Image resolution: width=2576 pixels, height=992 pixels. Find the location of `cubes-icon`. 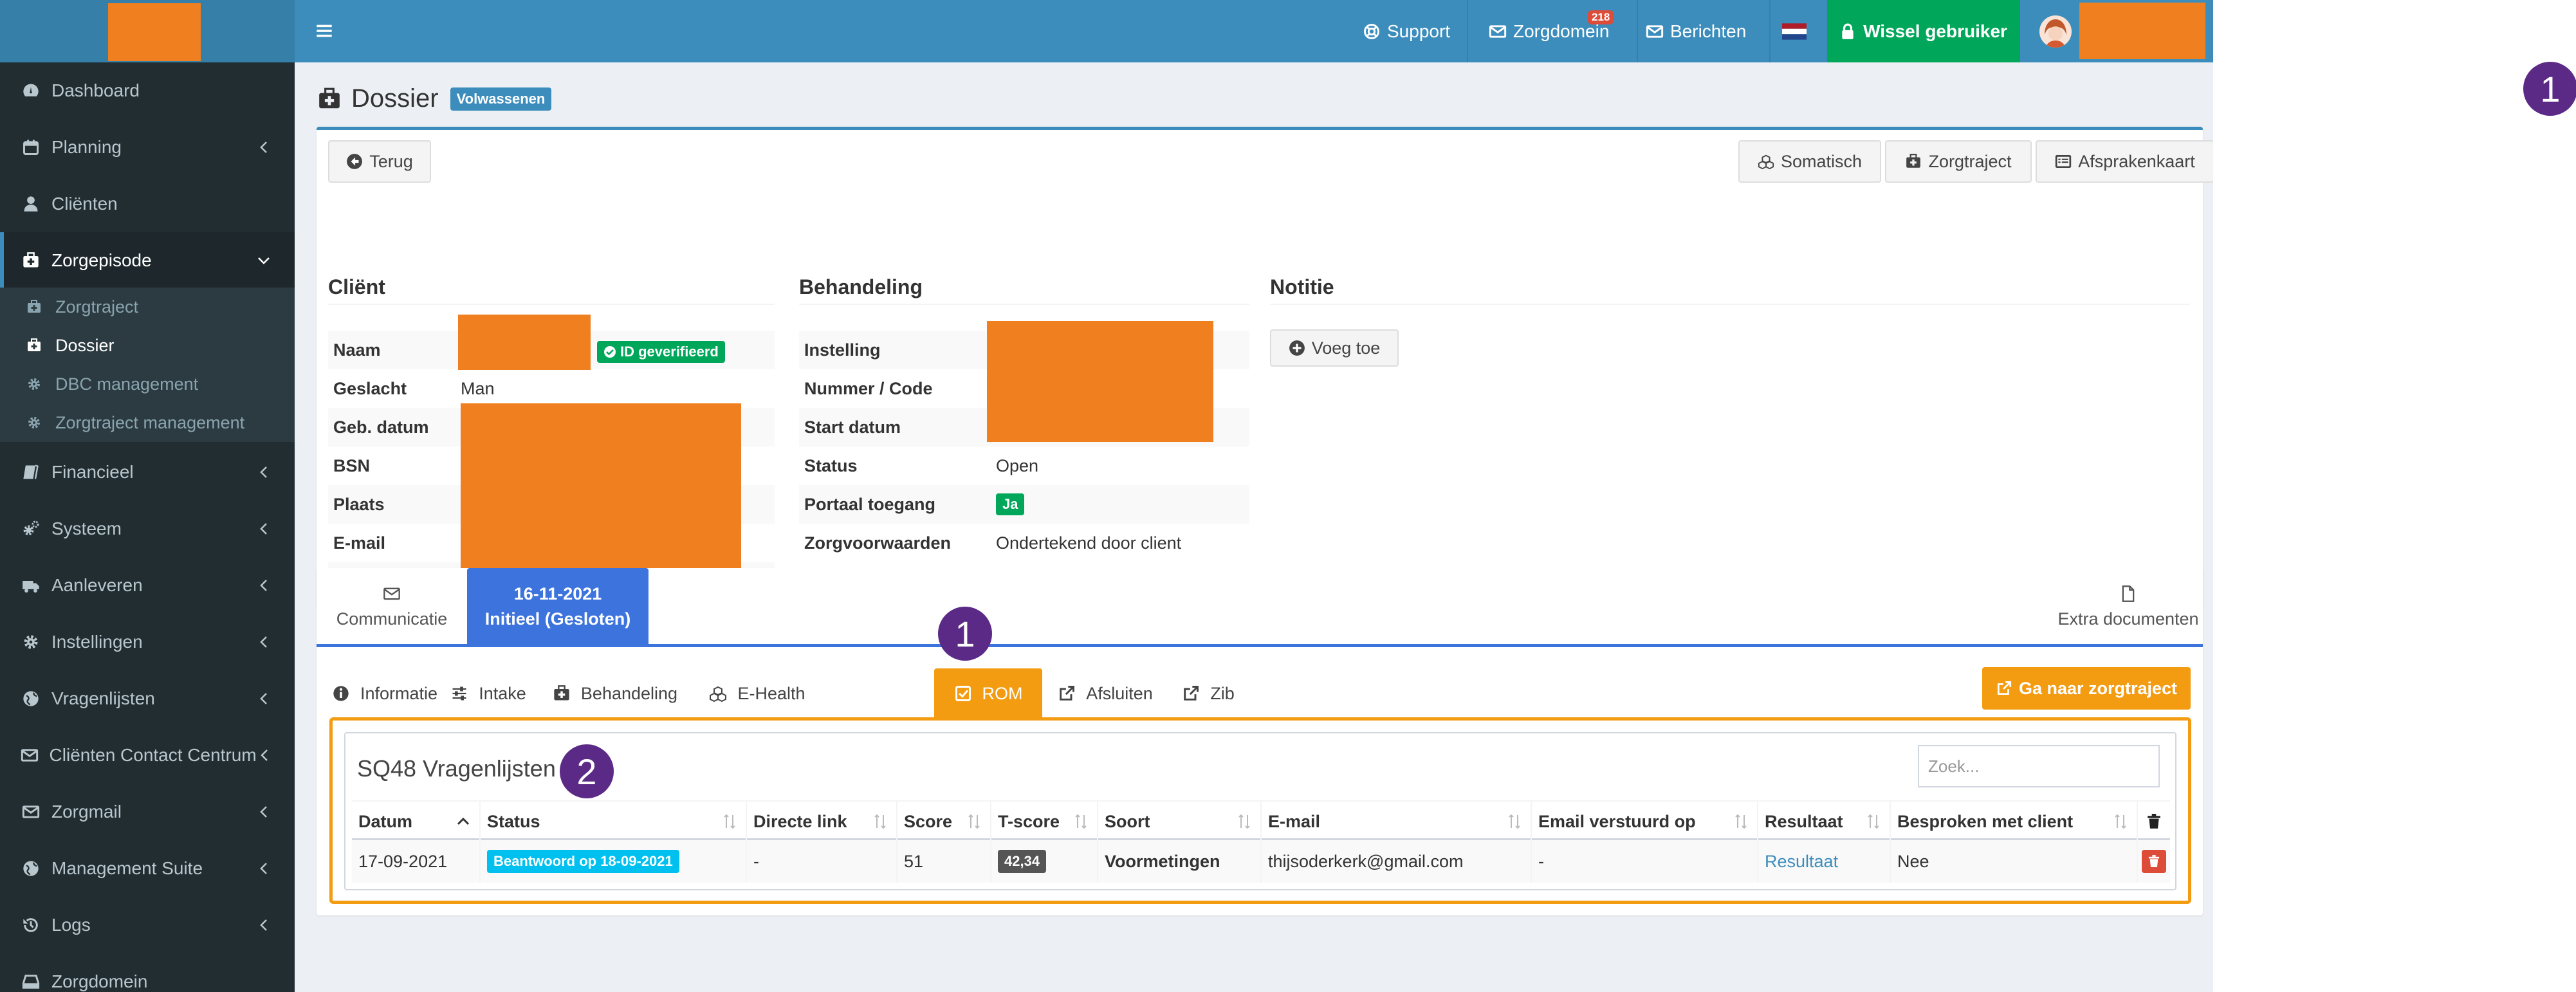

cubes-icon is located at coordinates (718, 694).